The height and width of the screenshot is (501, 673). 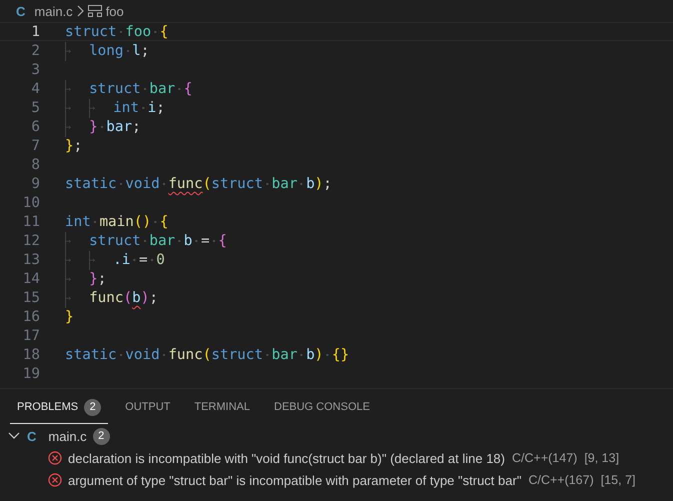 What do you see at coordinates (69, 316) in the screenshot?
I see `code-line: }` at bounding box center [69, 316].